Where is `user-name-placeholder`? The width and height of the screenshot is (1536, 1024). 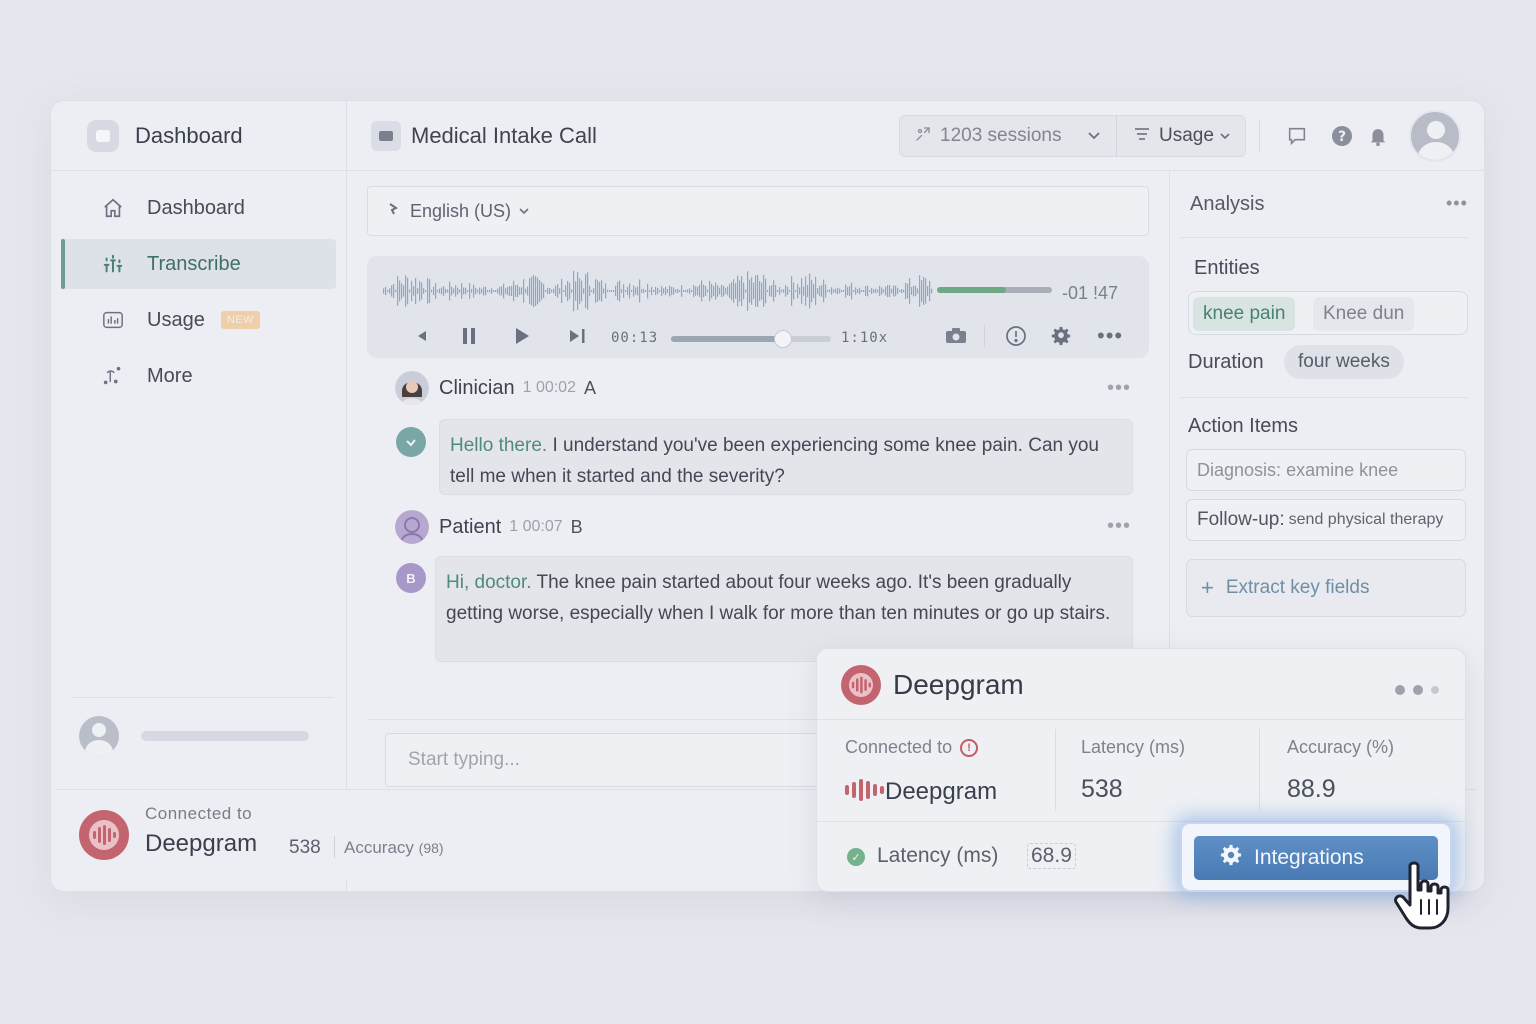 user-name-placeholder is located at coordinates (225, 736).